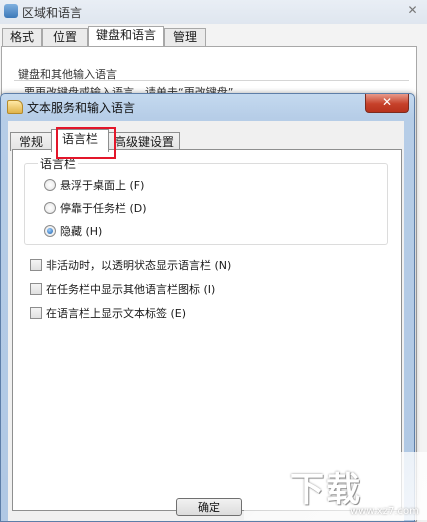 The width and height of the screenshot is (427, 522). What do you see at coordinates (126, 36) in the screenshot?
I see `tab-keyboard-language: 键盘和语言` at bounding box center [126, 36].